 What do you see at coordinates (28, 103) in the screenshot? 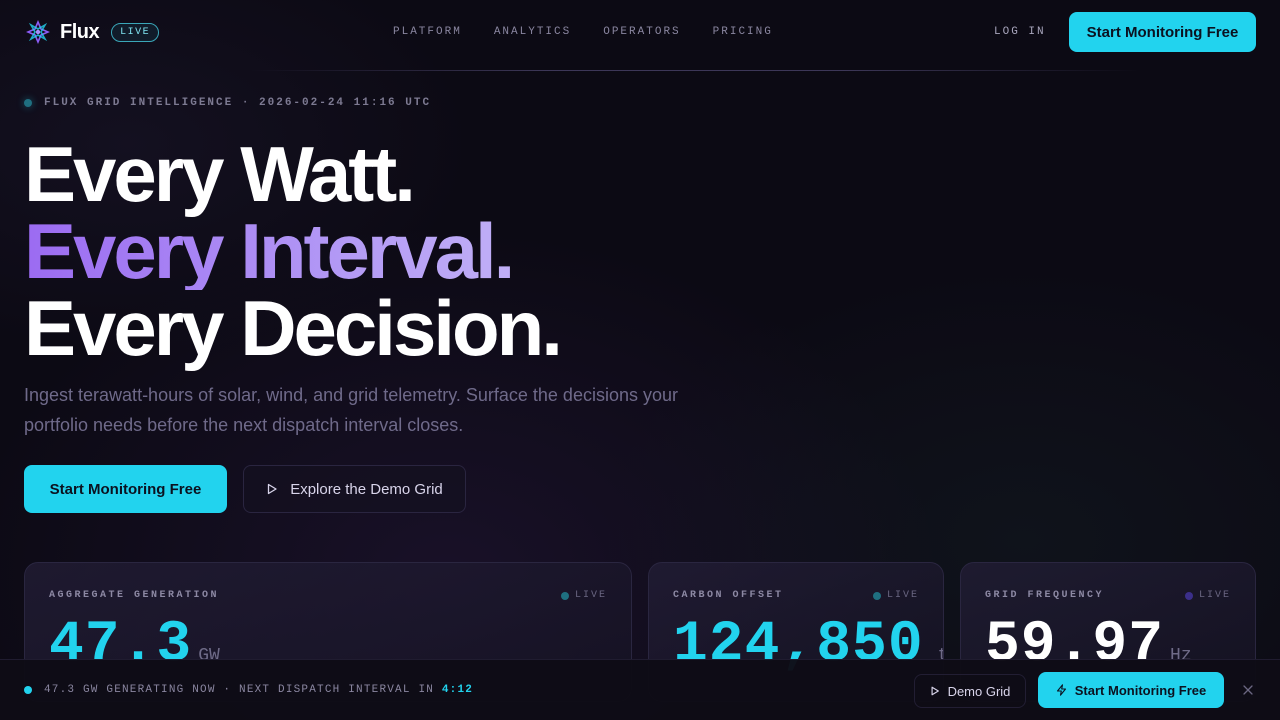
I see `status-dot-icon` at bounding box center [28, 103].